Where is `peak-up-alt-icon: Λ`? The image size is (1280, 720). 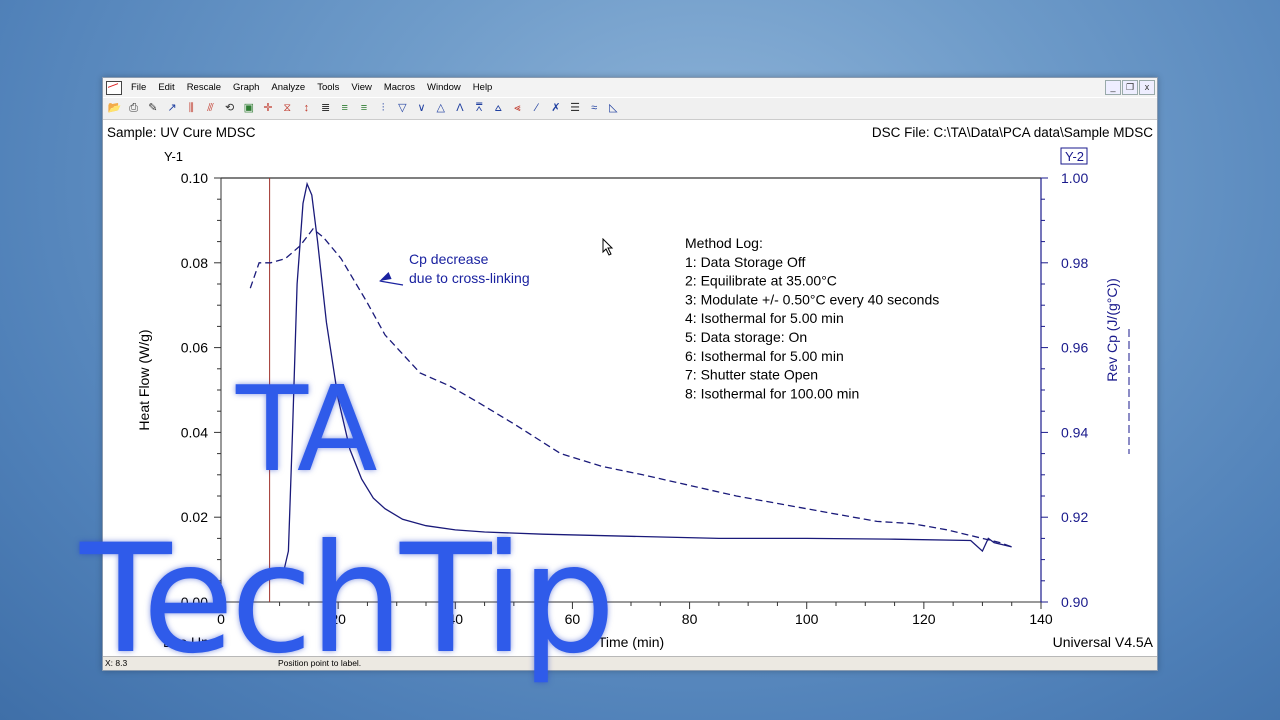
peak-up-alt-icon: Λ is located at coordinates (459, 108).